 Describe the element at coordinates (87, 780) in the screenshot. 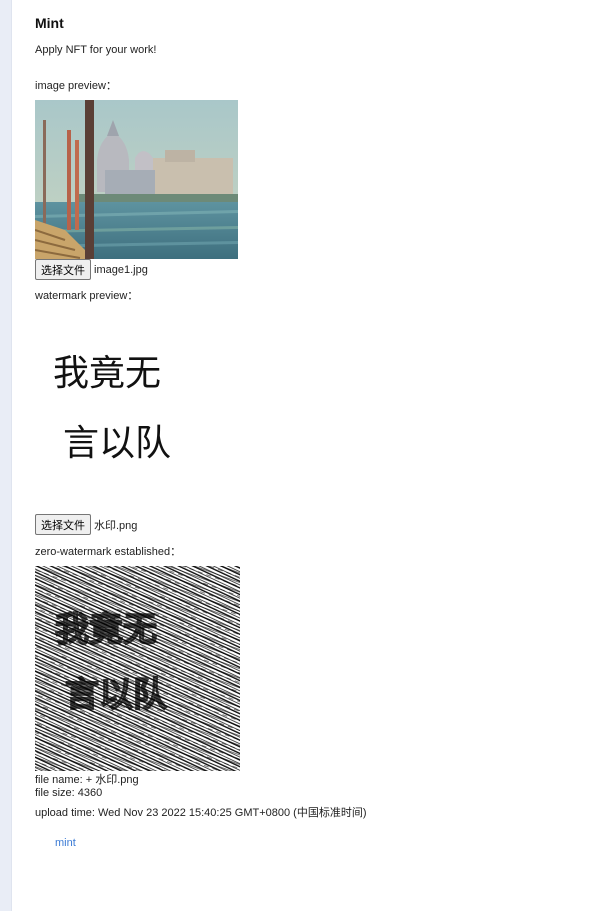

I see `file-name-info: file name: + 水印.png` at that location.